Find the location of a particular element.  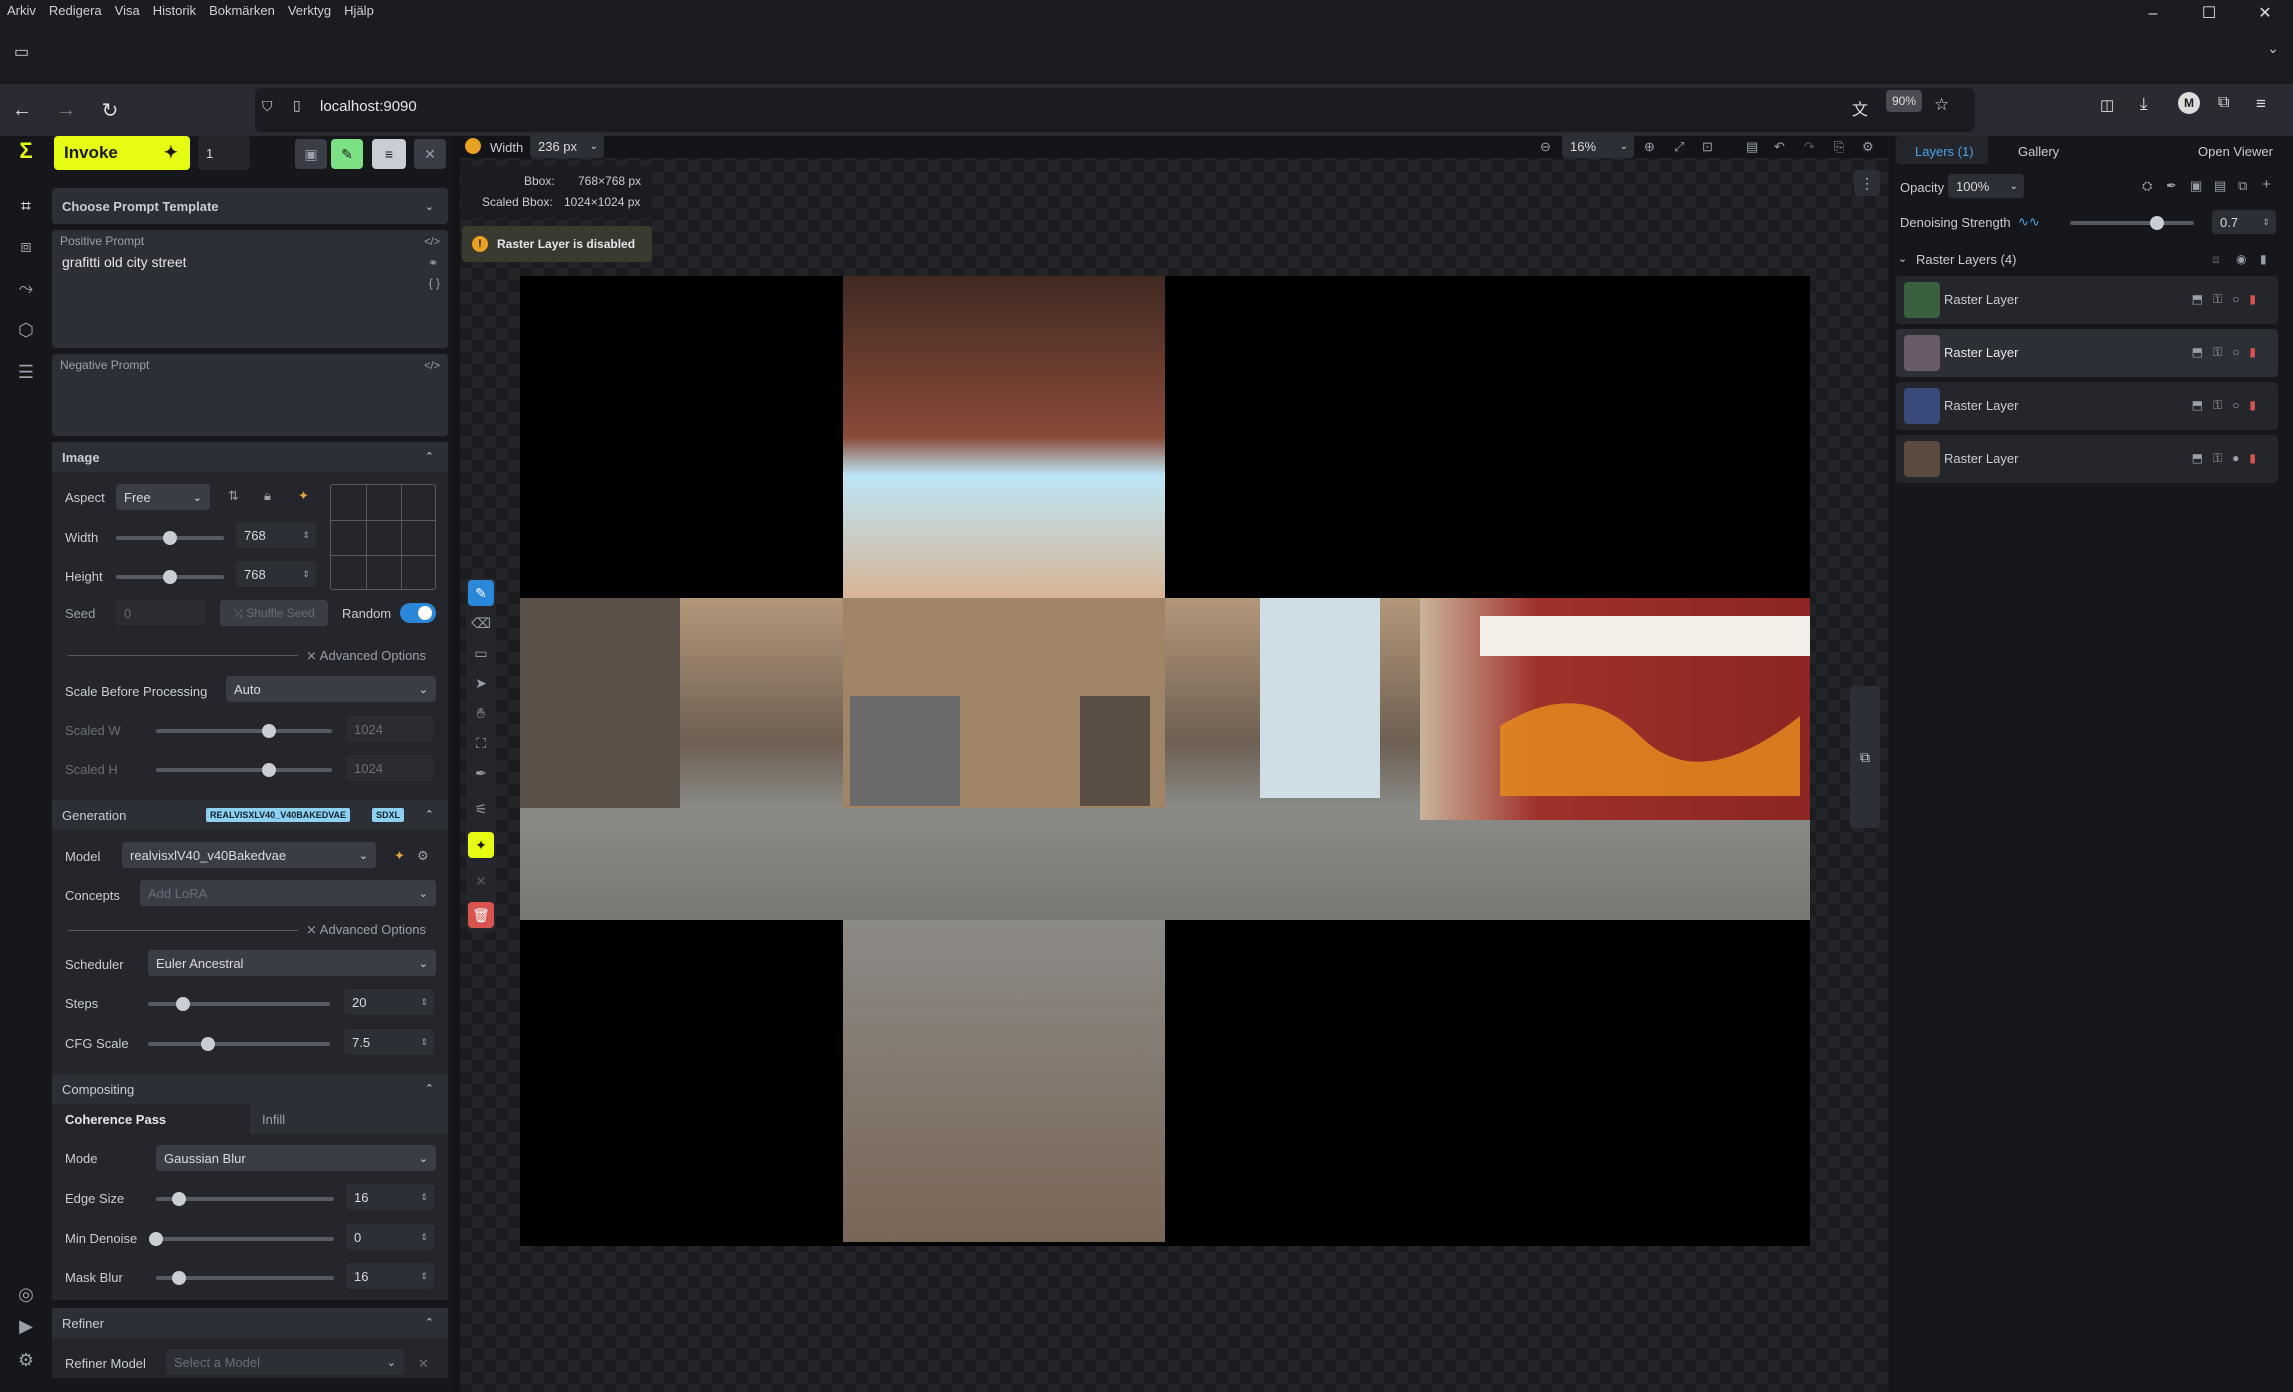

add-layer-icon: + is located at coordinates (2266, 184).